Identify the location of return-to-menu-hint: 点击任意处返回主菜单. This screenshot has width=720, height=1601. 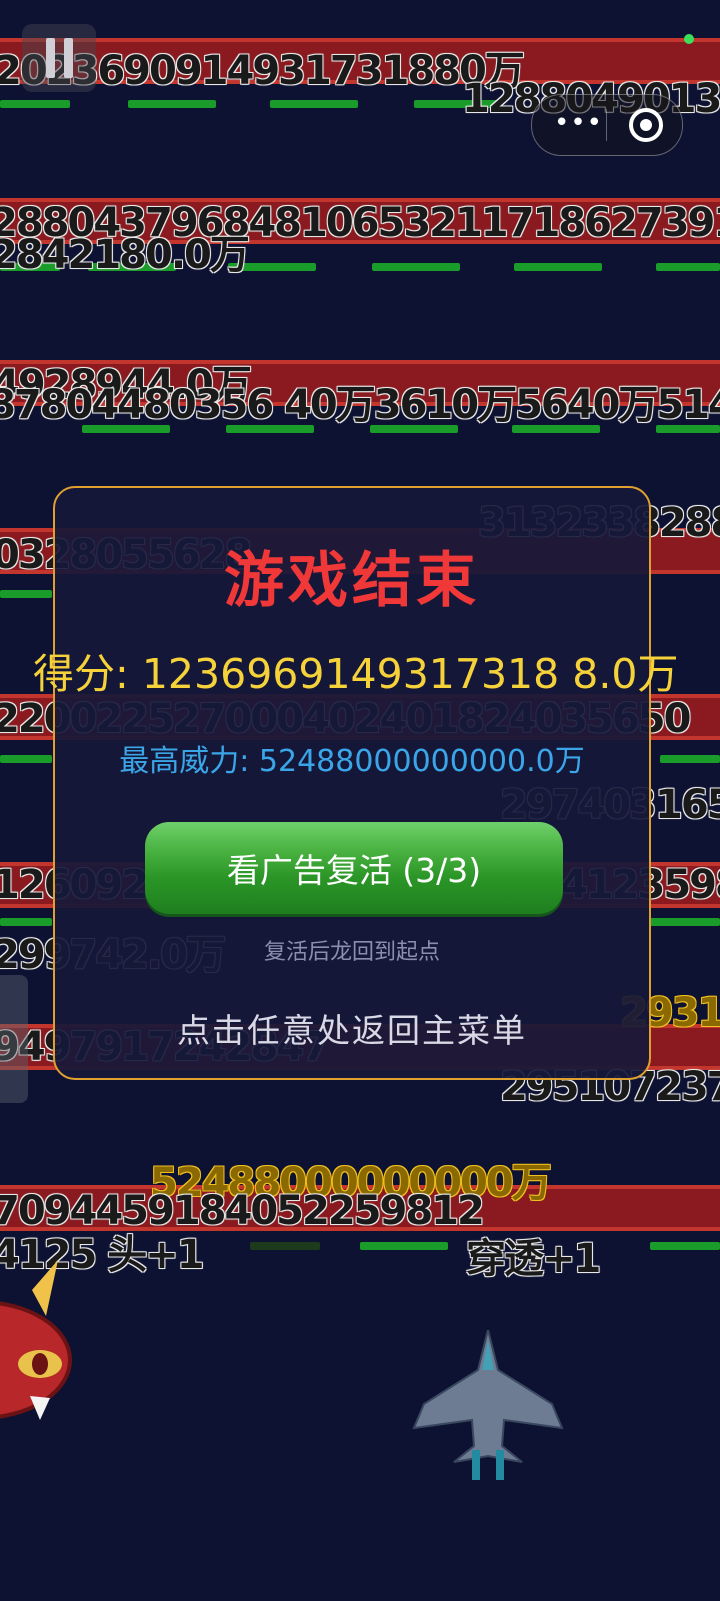
(352, 1028).